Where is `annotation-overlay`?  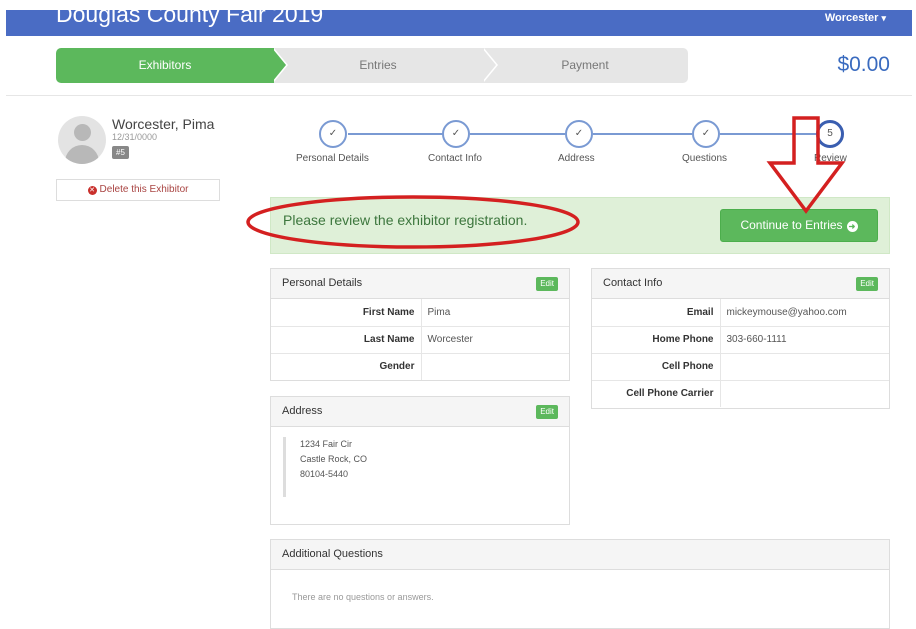
annotation-overlay is located at coordinates (546, 182).